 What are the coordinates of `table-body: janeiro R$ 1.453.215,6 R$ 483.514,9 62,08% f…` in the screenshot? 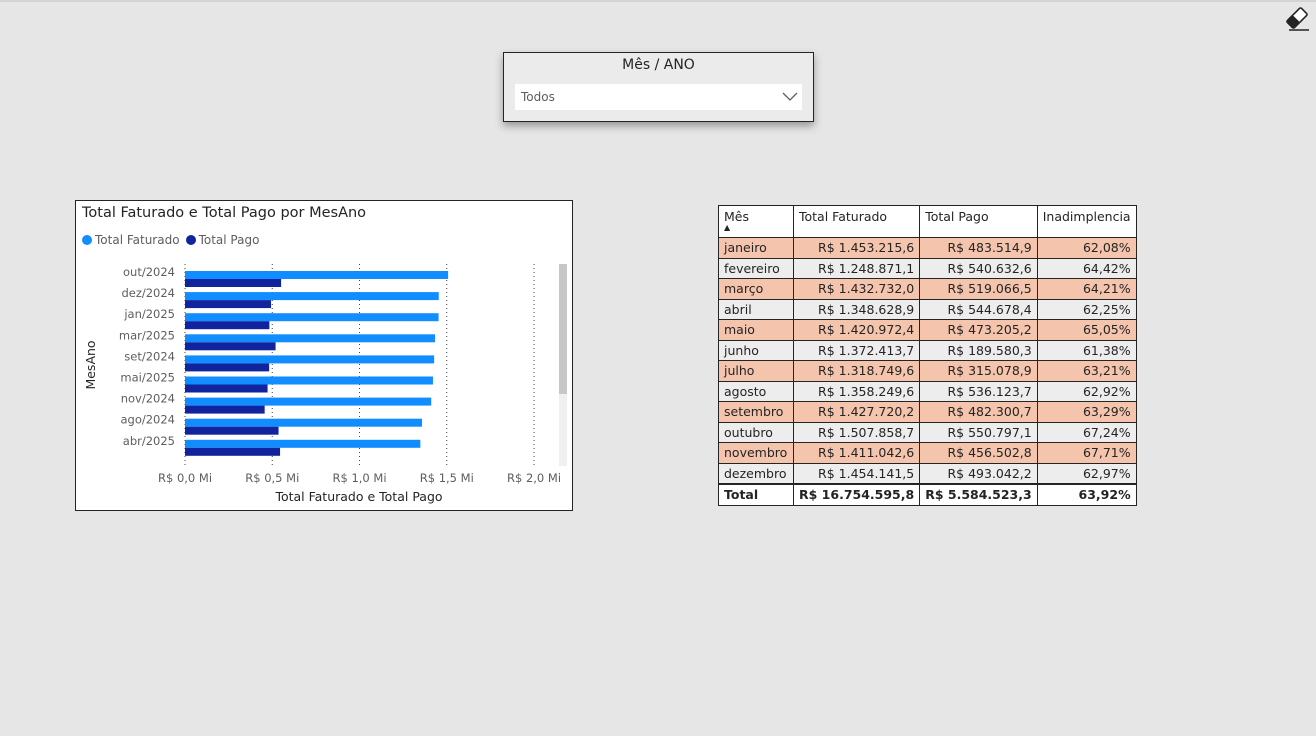 It's located at (927, 371).